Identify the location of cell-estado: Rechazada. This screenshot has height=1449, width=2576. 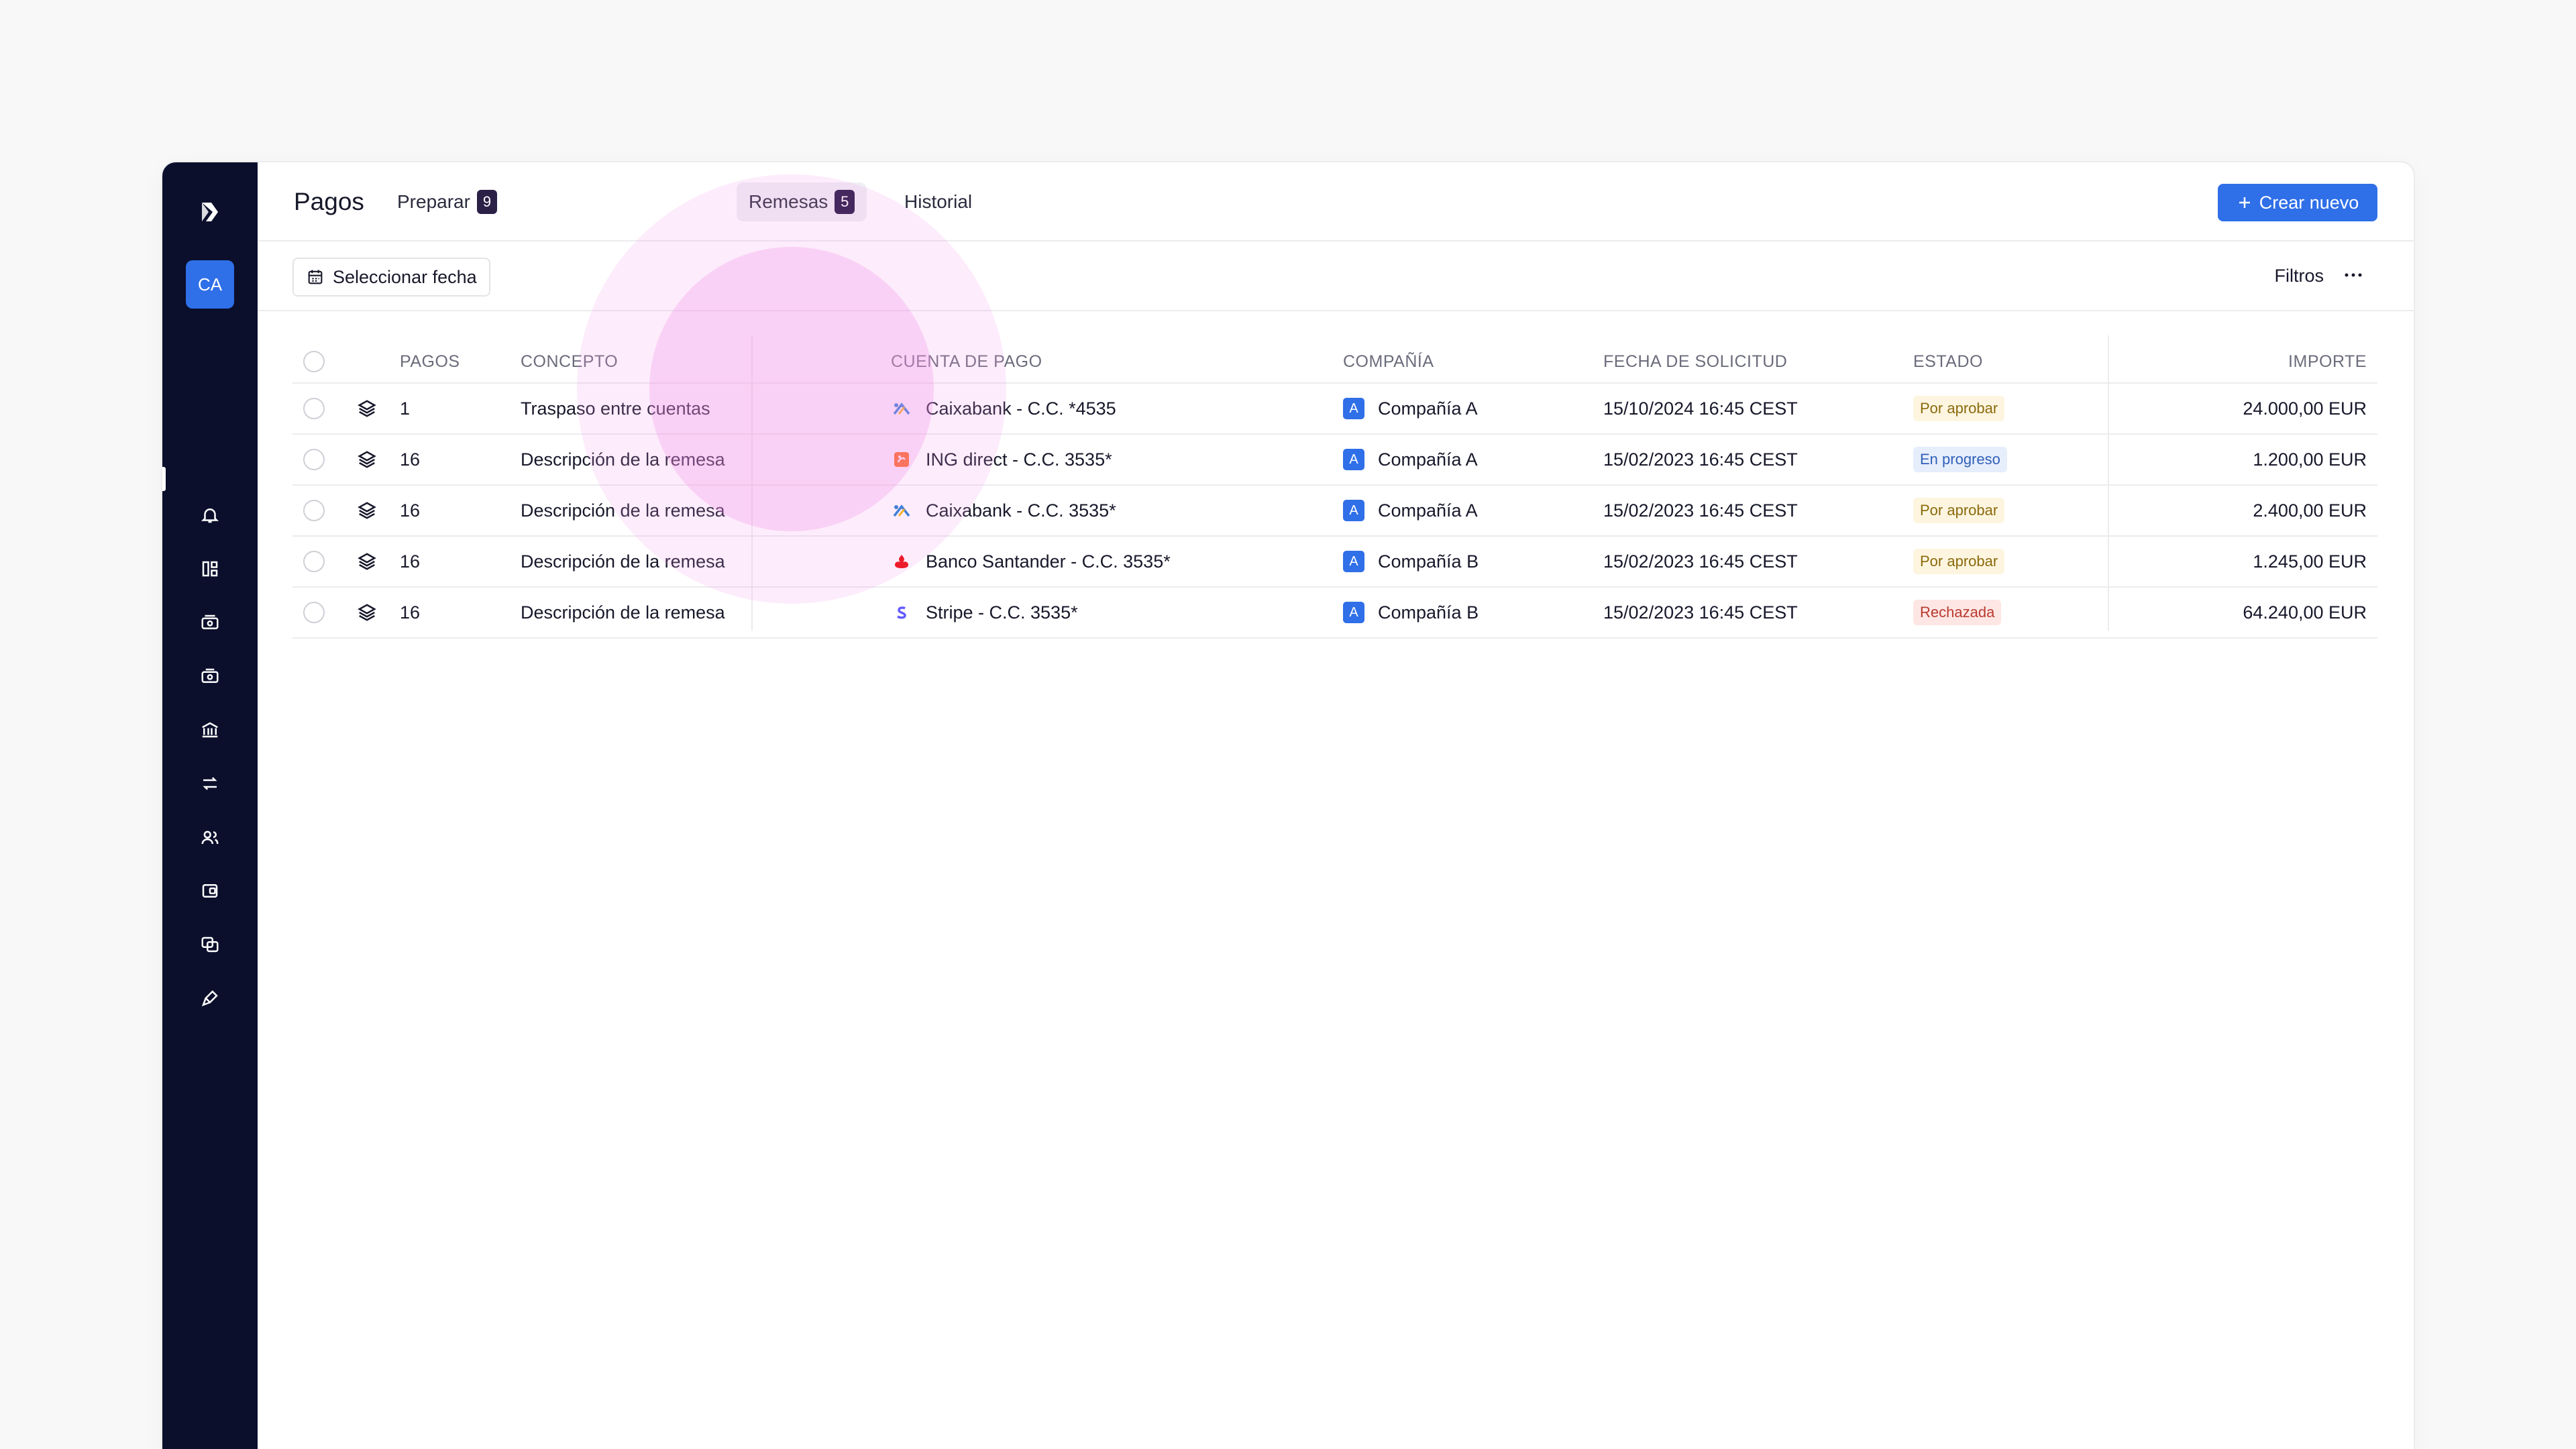
(1957, 612).